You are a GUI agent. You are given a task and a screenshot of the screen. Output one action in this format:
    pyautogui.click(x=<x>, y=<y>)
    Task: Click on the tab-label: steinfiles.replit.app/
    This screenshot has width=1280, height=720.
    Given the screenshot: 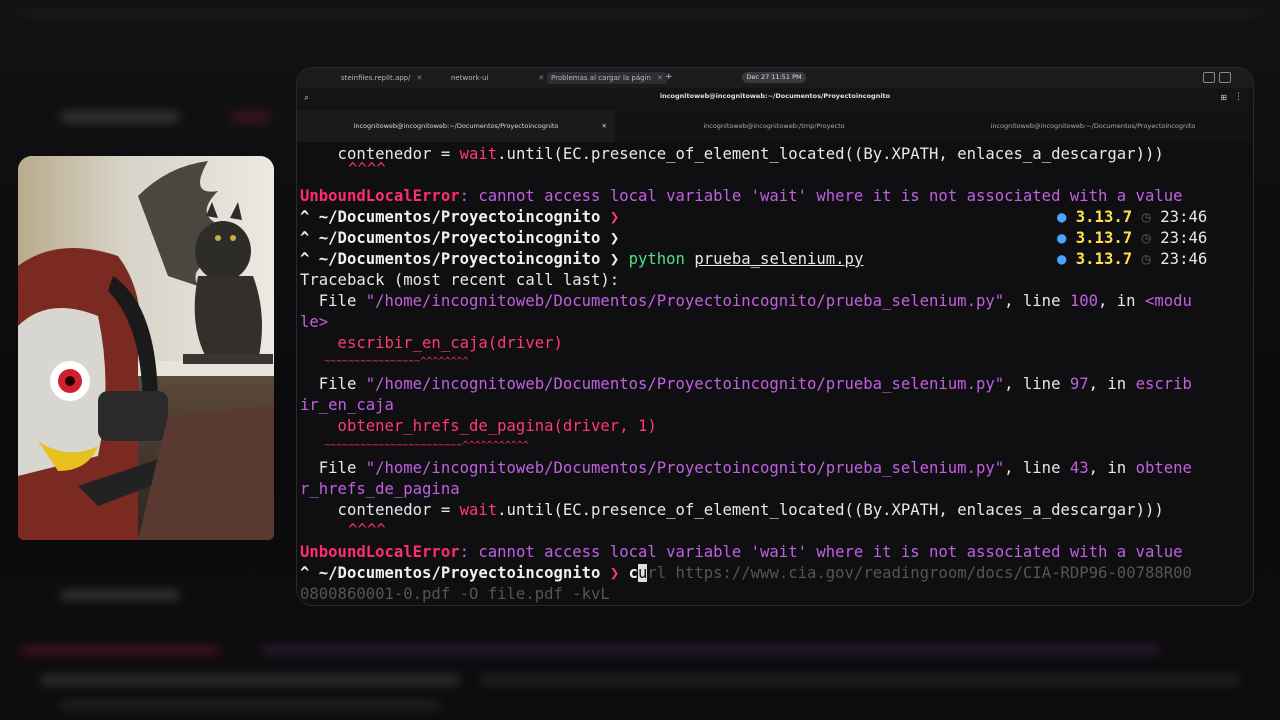 What is the action you would take?
    pyautogui.click(x=376, y=78)
    